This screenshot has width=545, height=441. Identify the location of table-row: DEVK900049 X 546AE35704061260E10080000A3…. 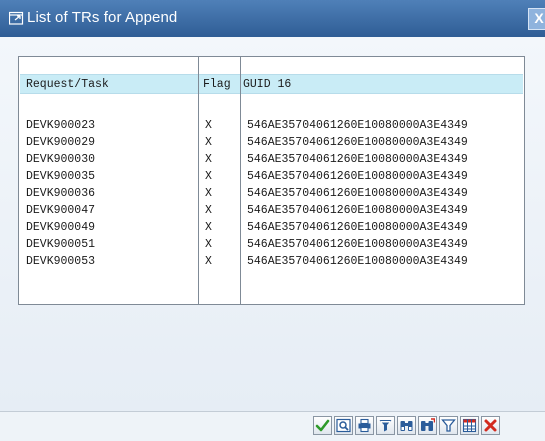
(271, 227).